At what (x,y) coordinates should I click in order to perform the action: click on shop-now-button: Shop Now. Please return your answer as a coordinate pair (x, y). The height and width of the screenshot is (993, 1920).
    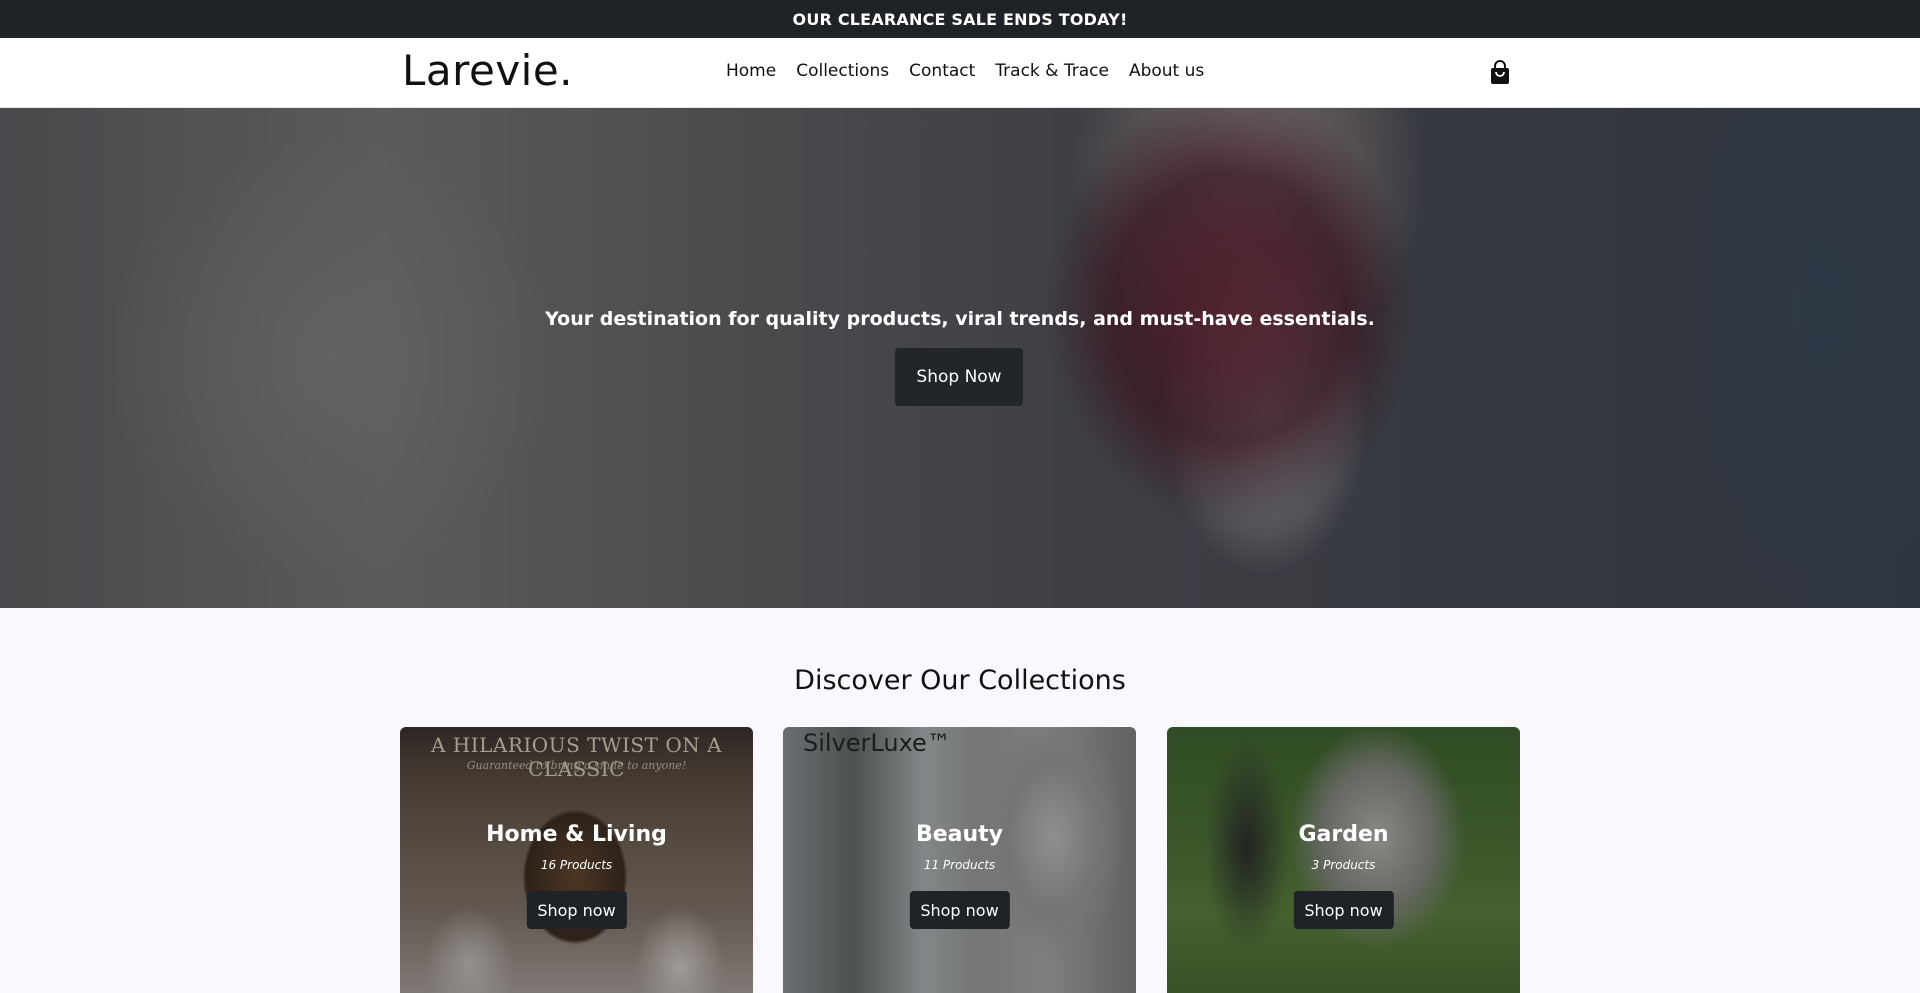
    Looking at the image, I should click on (959, 377).